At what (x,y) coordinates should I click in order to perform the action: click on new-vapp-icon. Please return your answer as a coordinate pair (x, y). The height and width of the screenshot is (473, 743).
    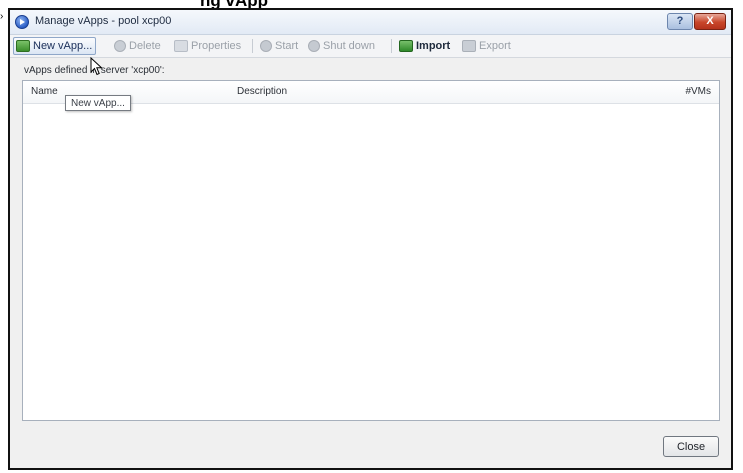
    Looking at the image, I should click on (23, 46).